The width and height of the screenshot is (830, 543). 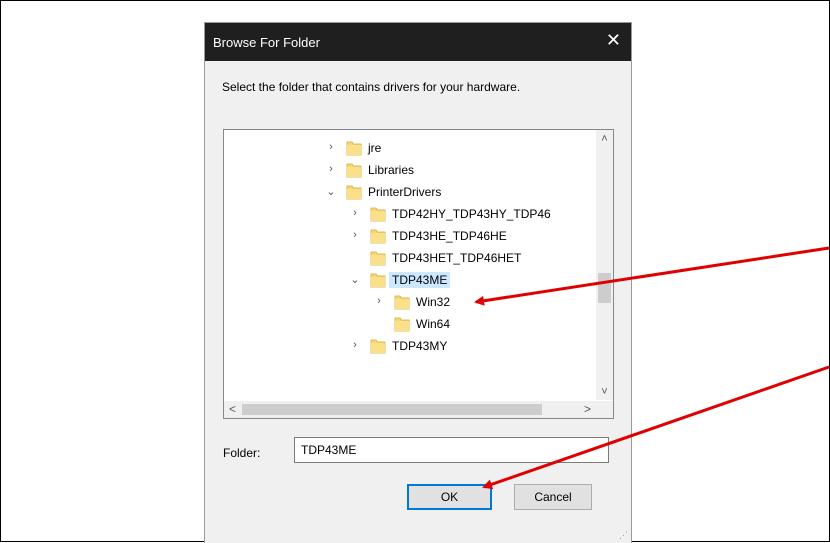 I want to click on tree-item: ⌄ TDP43ME, so click(x=409, y=280).